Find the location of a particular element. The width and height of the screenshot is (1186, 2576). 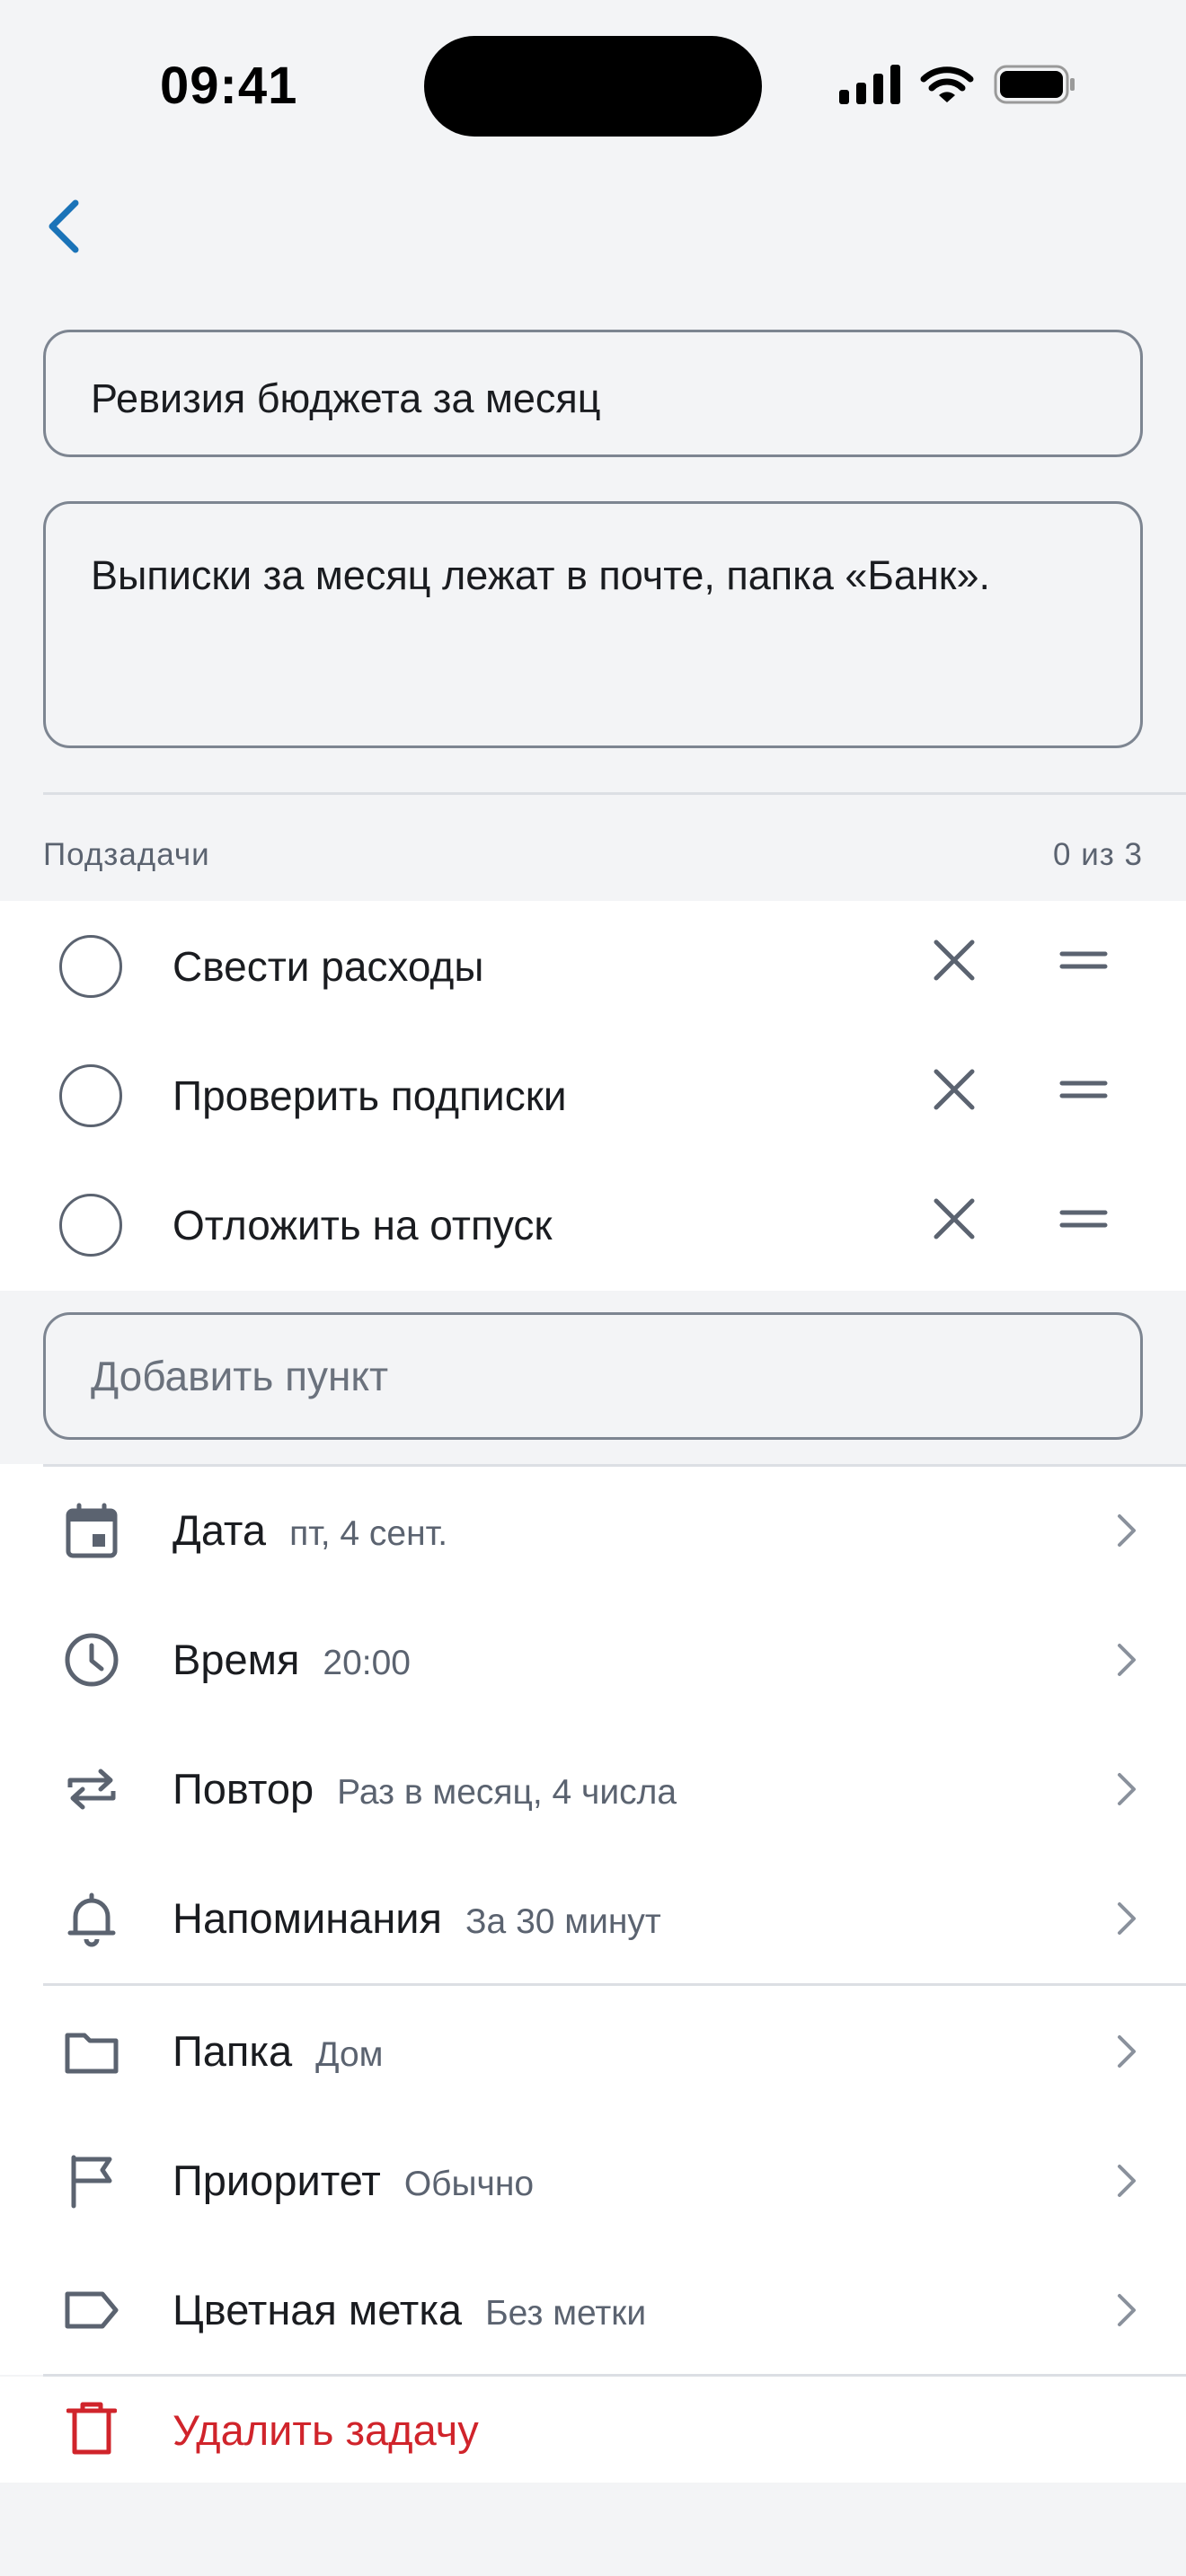

color-tag-row-text: Цветная метка Без метки is located at coordinates (409, 2309).